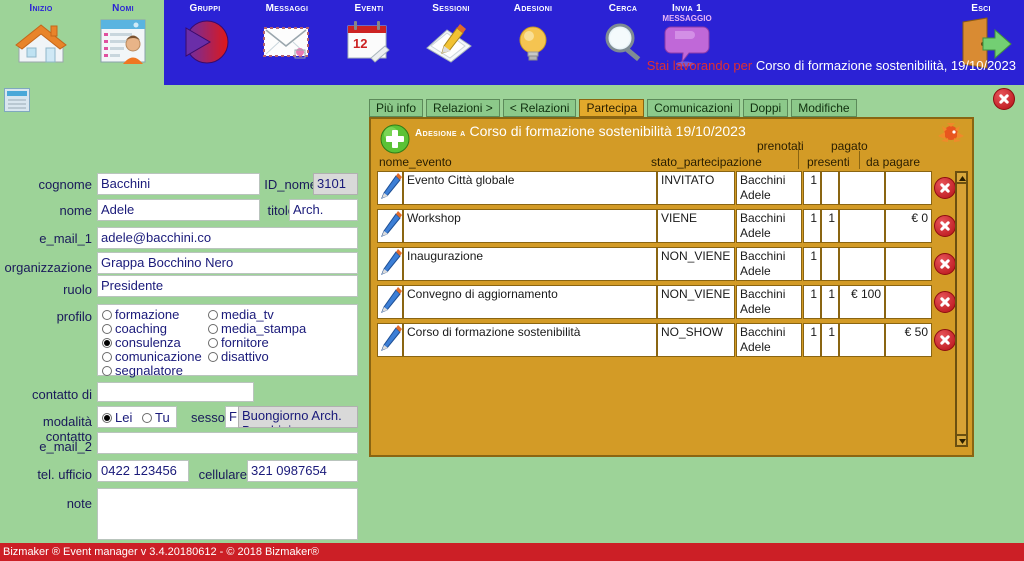 The height and width of the screenshot is (561, 1024). Describe the element at coordinates (981, 8) in the screenshot. I see `exit-label: Esci` at that location.